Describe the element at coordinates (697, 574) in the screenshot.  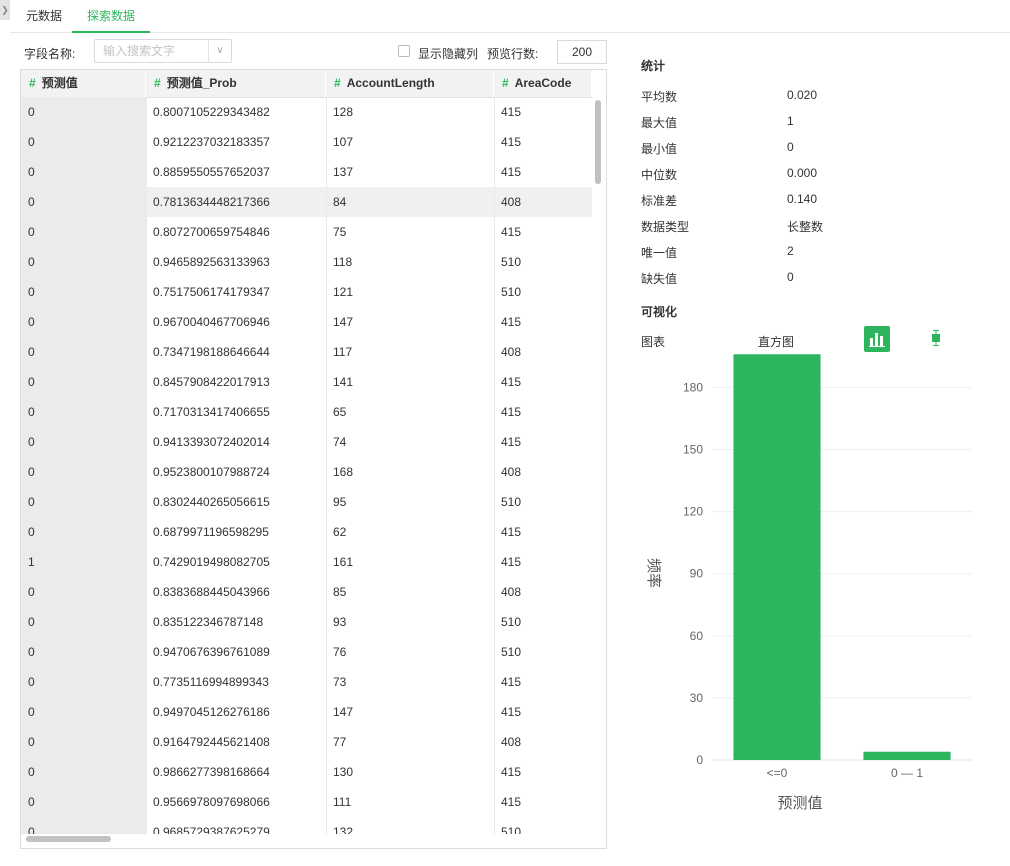
I see `y-tick-label: 90` at that location.